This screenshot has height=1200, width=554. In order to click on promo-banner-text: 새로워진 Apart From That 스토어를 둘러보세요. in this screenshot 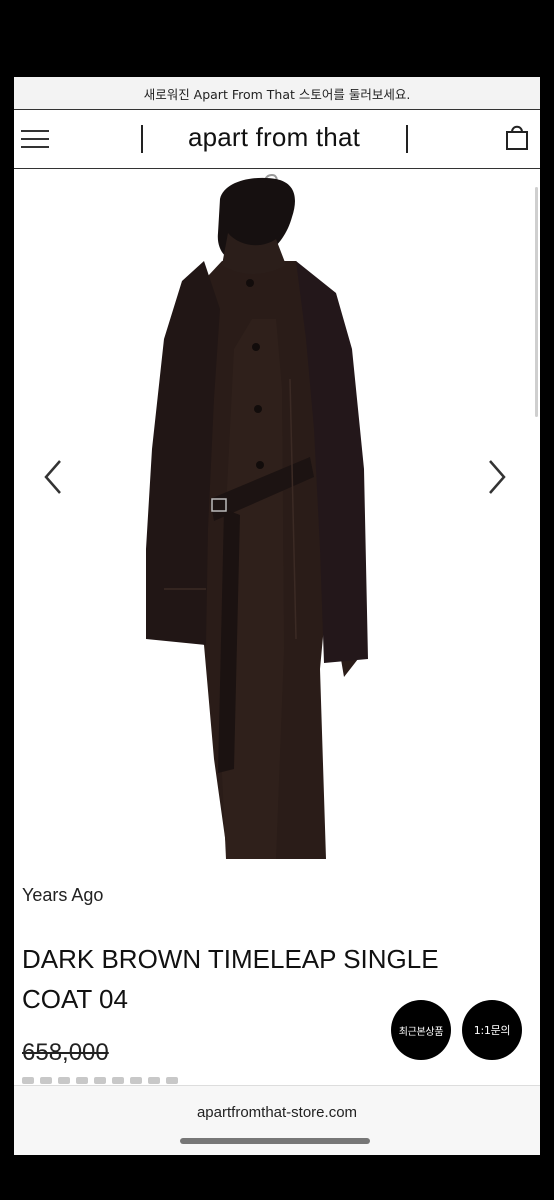, I will do `click(277, 94)`.